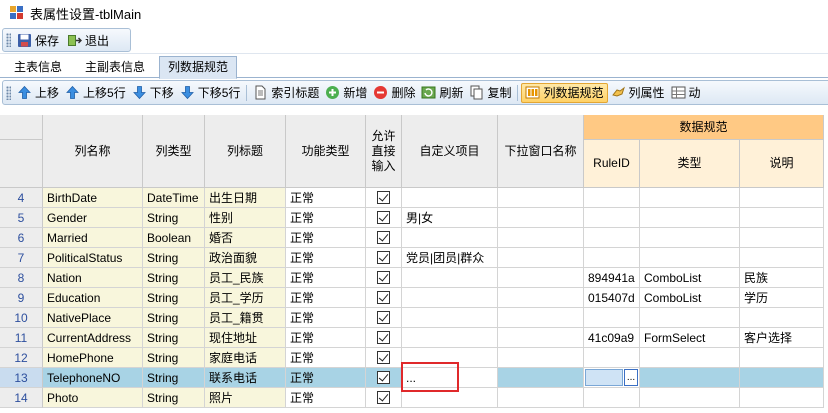 This screenshot has height=413, width=828. Describe the element at coordinates (245, 151) in the screenshot. I see `header-col-title: 列标题` at that location.